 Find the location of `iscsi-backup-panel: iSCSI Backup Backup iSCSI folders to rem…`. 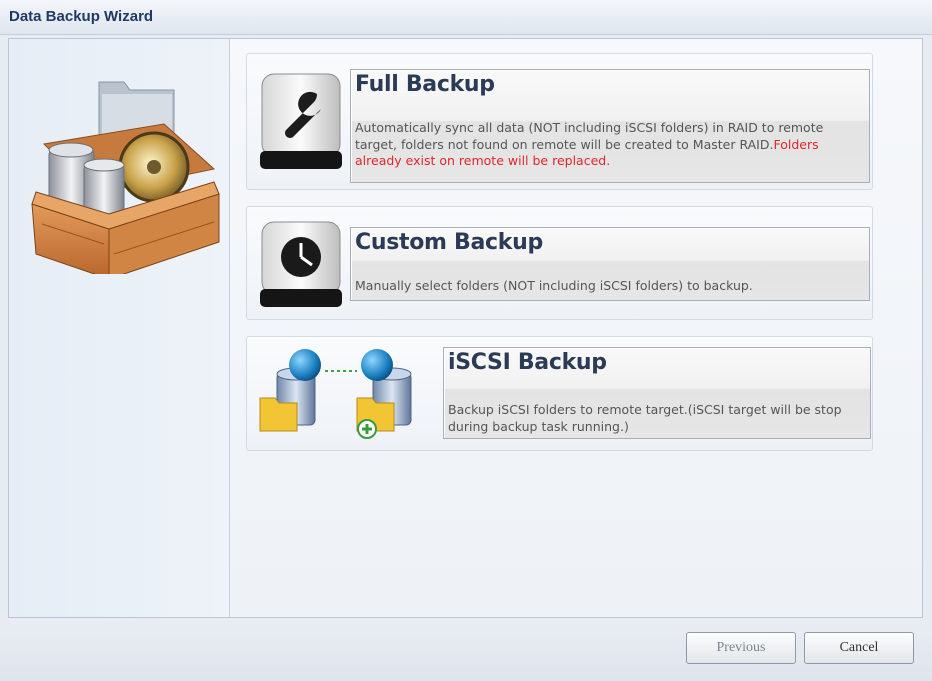

iscsi-backup-panel: iSCSI Backup Backup iSCSI folders to rem… is located at coordinates (657, 393).